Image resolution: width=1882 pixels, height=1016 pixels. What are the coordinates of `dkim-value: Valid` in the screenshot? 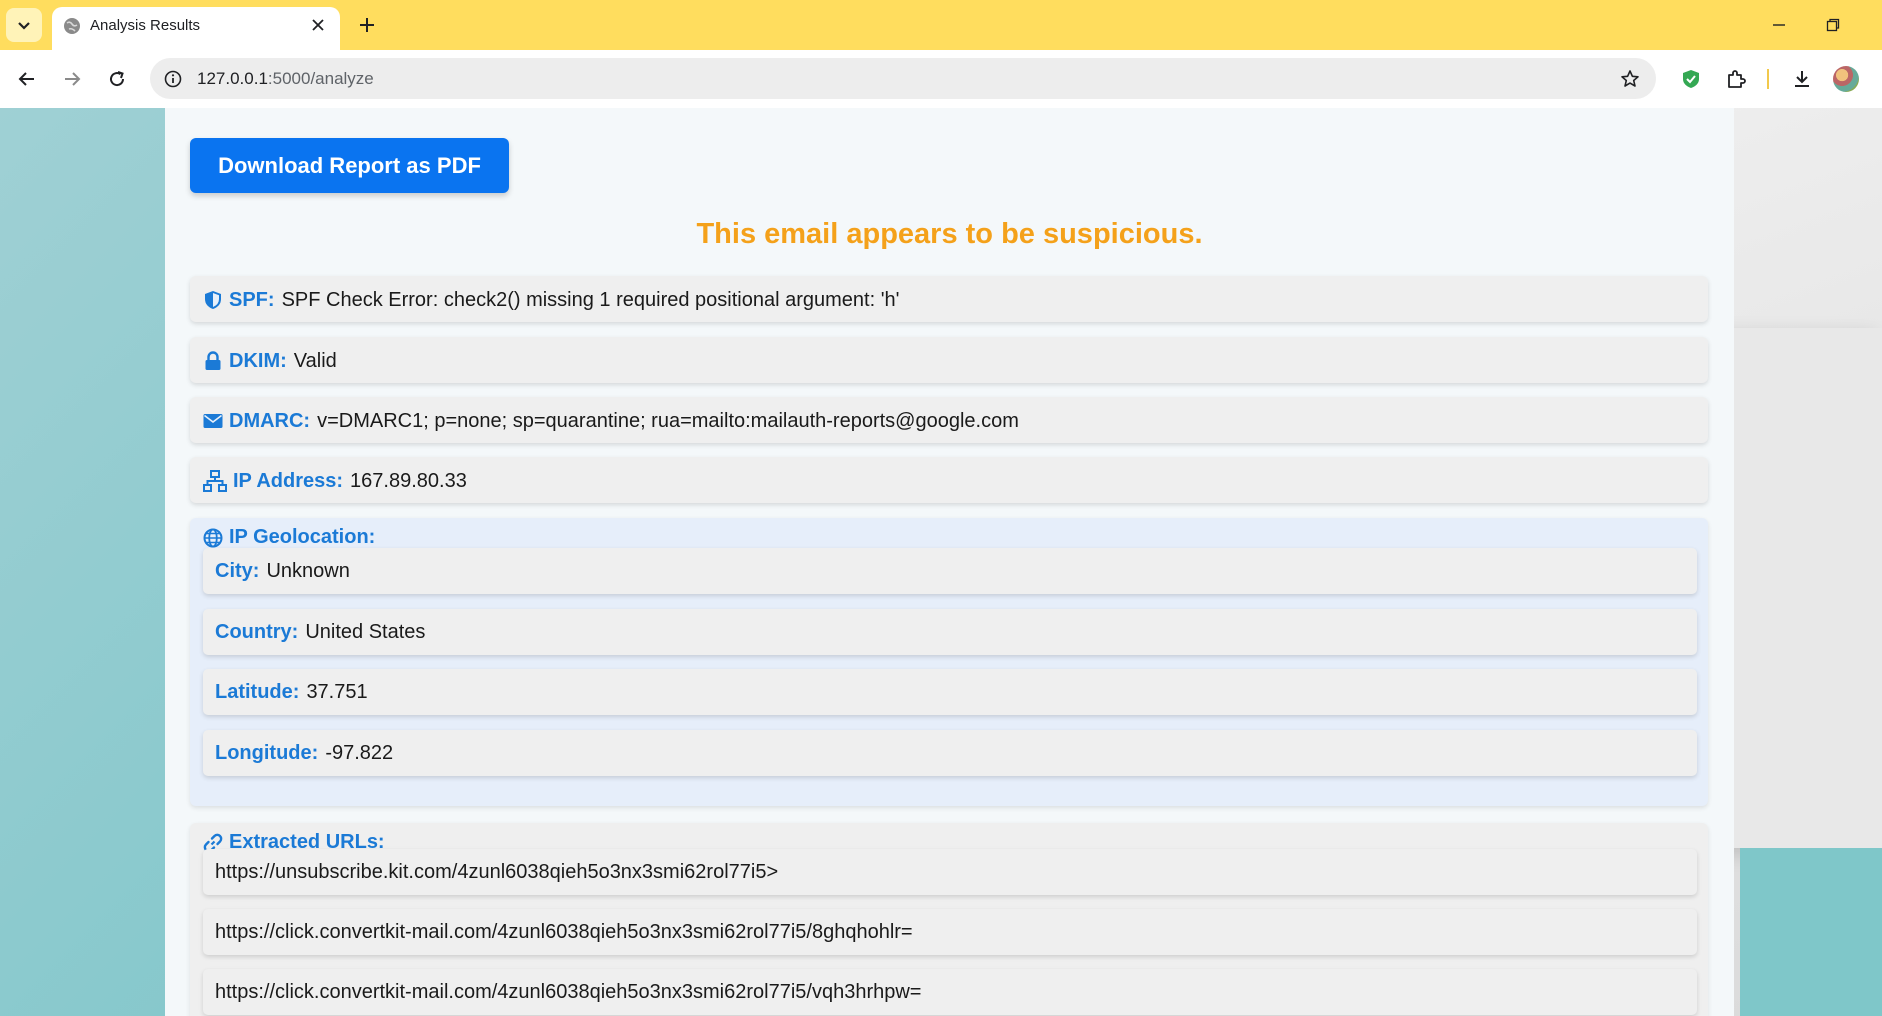 It's located at (315, 360).